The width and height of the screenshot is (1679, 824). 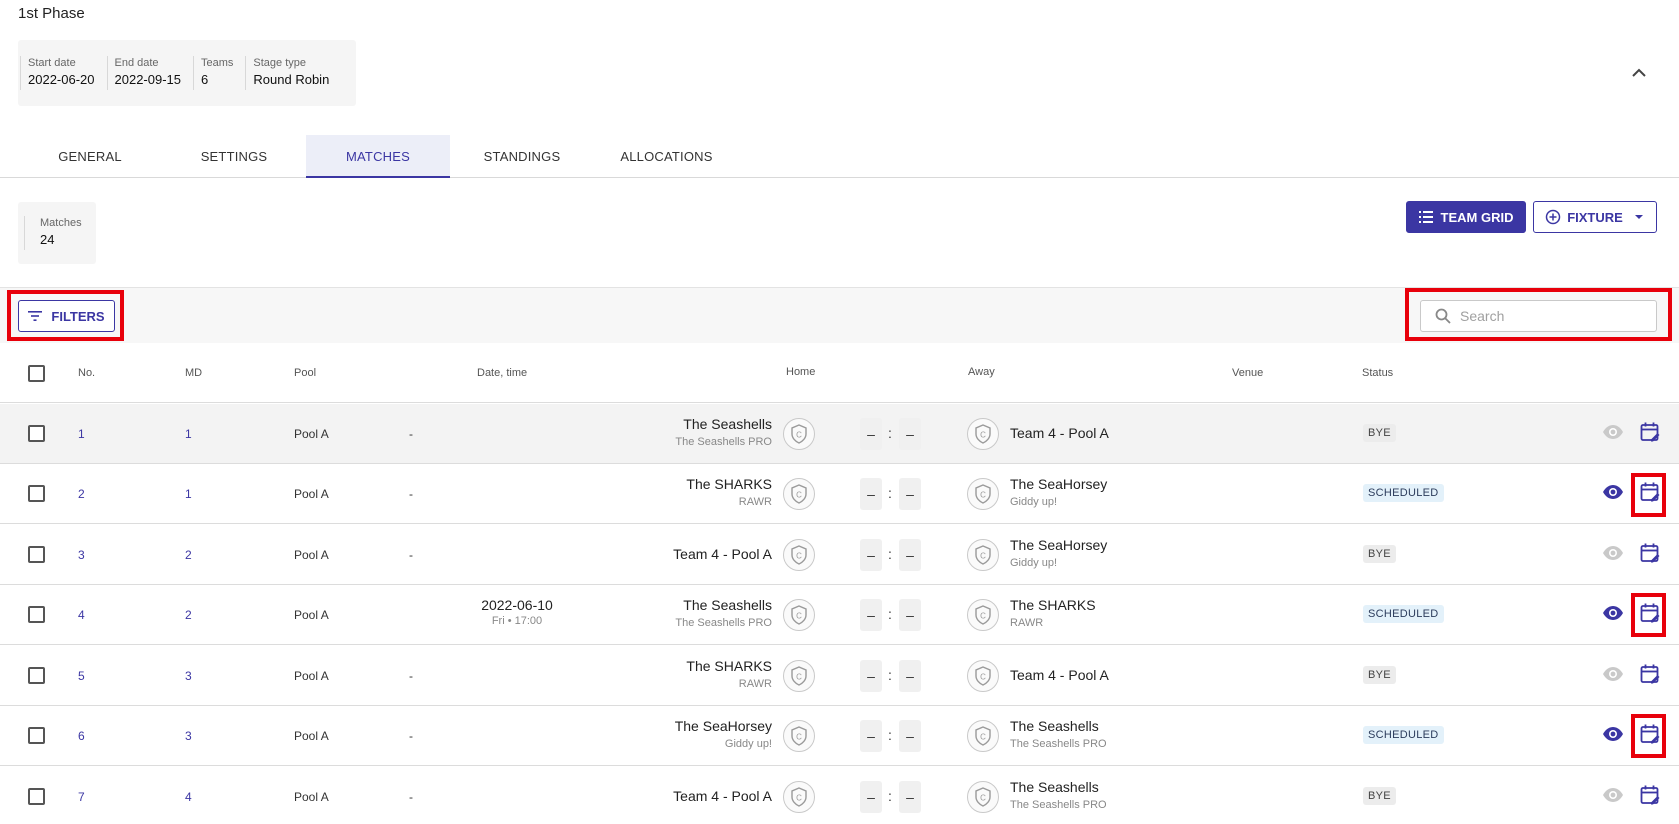 I want to click on filters-button: FILTERS, so click(x=66, y=316).